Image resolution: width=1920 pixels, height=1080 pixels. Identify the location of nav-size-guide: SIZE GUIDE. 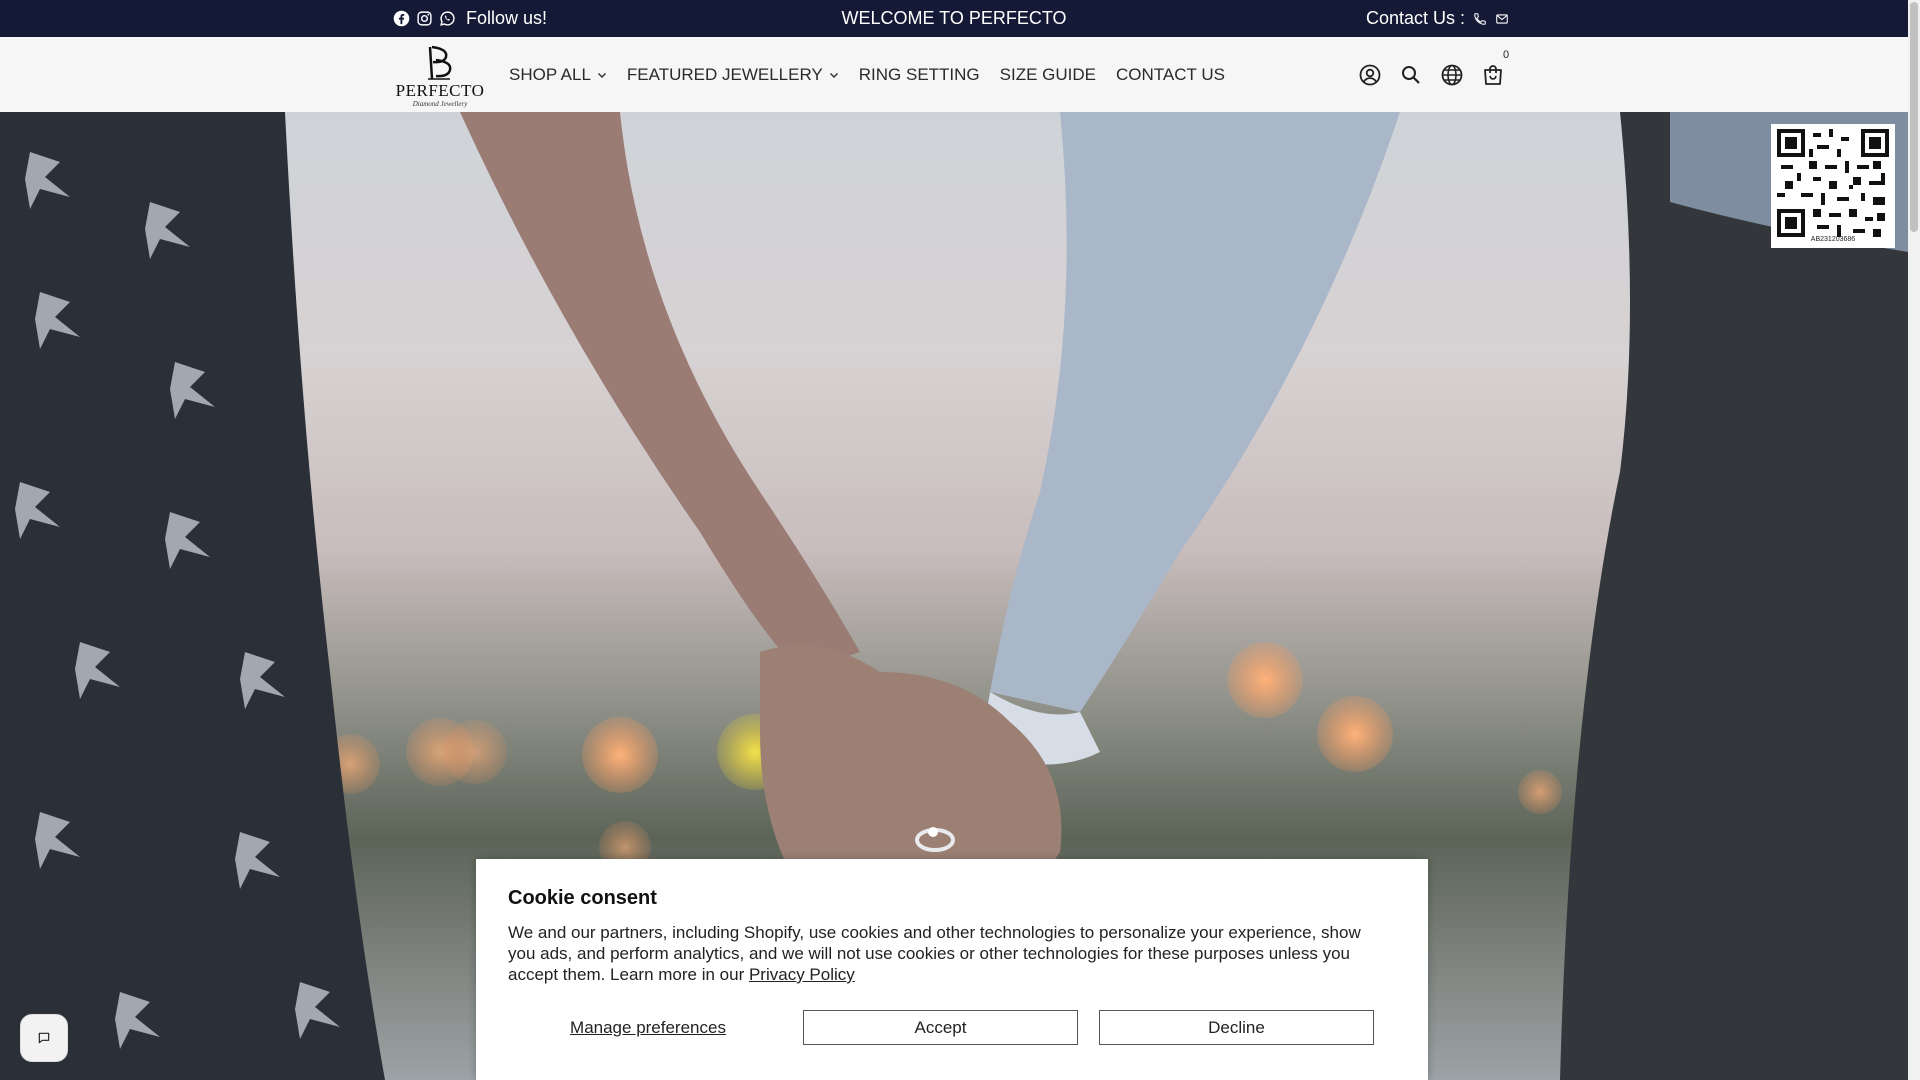
(1048, 75).